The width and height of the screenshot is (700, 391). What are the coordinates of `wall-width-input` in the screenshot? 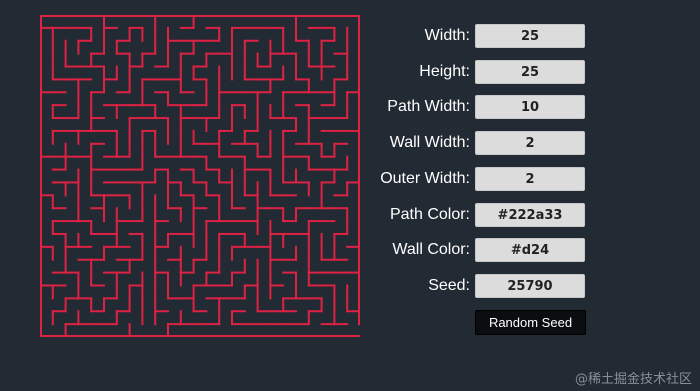 It's located at (530, 143).